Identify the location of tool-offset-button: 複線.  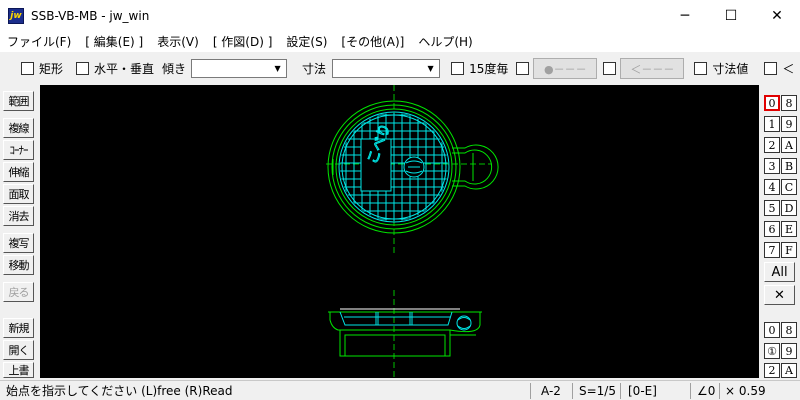
(18, 128).